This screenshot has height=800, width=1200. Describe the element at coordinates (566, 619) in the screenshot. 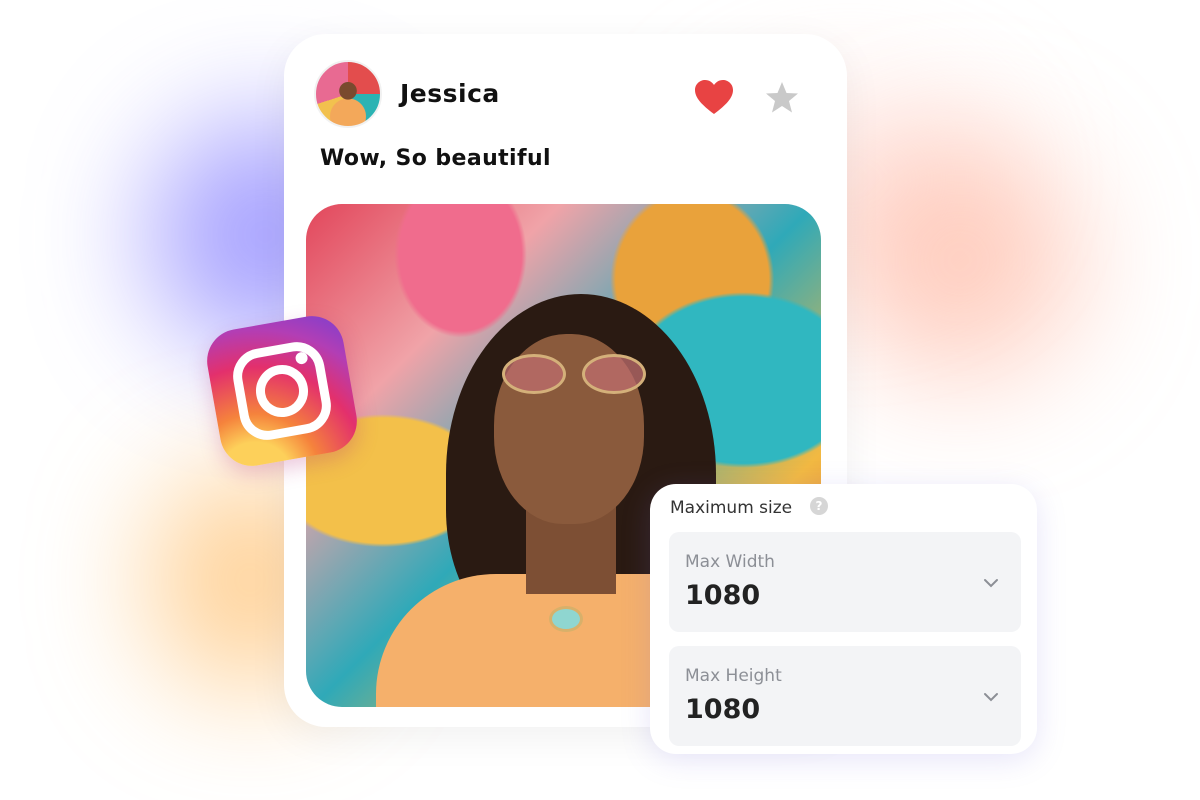

I see `photo-pendant` at that location.